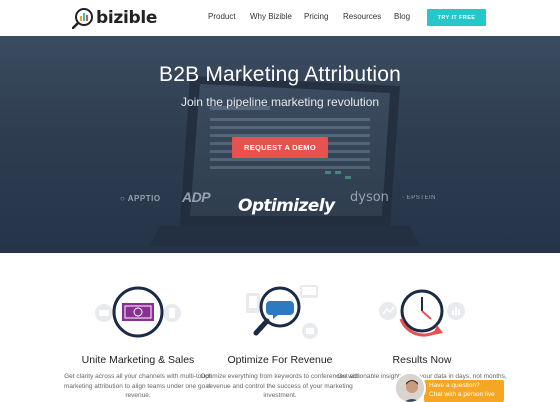  I want to click on person-avatar-icon, so click(410, 388).